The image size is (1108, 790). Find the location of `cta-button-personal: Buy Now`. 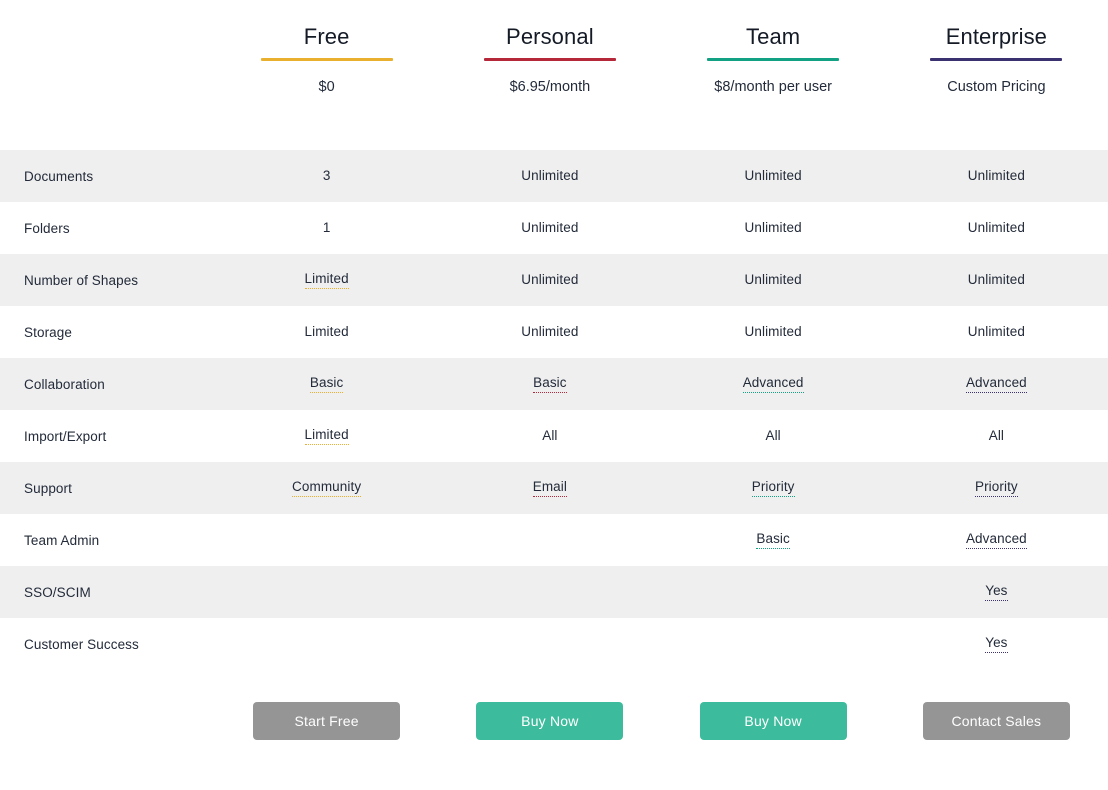

cta-button-personal: Buy Now is located at coordinates (550, 721).